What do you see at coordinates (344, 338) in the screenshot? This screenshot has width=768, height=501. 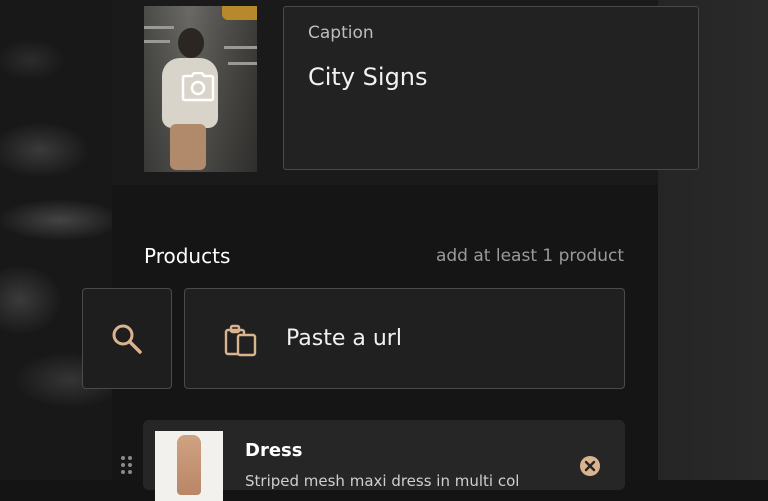 I see `paste-url-label: Paste a url` at bounding box center [344, 338].